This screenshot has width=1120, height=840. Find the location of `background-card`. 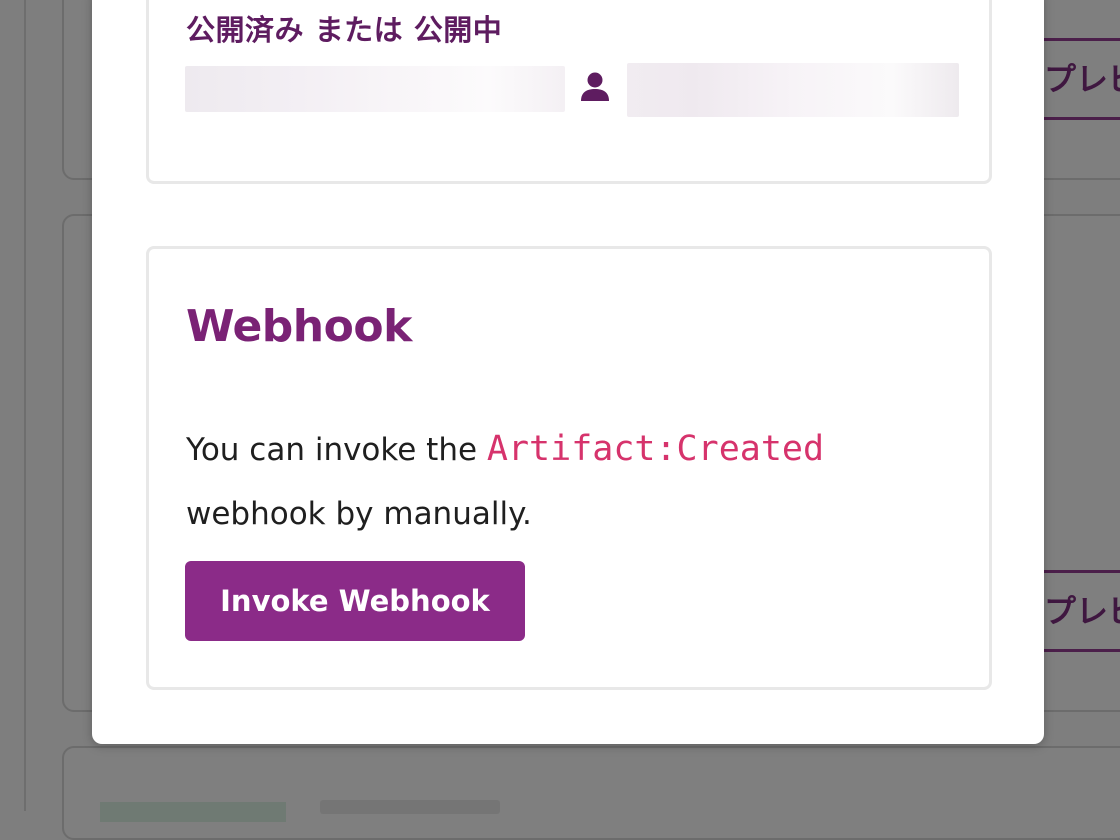

background-card is located at coordinates (591, 793).